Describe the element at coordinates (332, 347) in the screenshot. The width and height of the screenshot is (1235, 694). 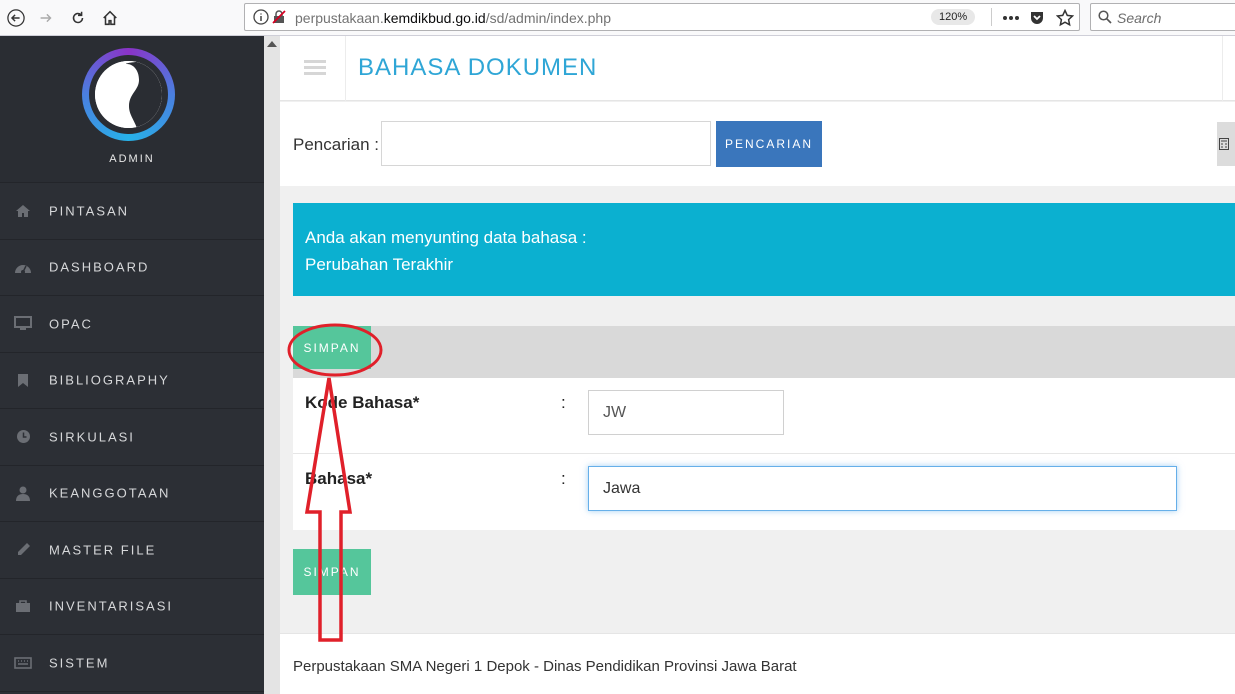
I see `save-button-top: SIMPAN` at that location.